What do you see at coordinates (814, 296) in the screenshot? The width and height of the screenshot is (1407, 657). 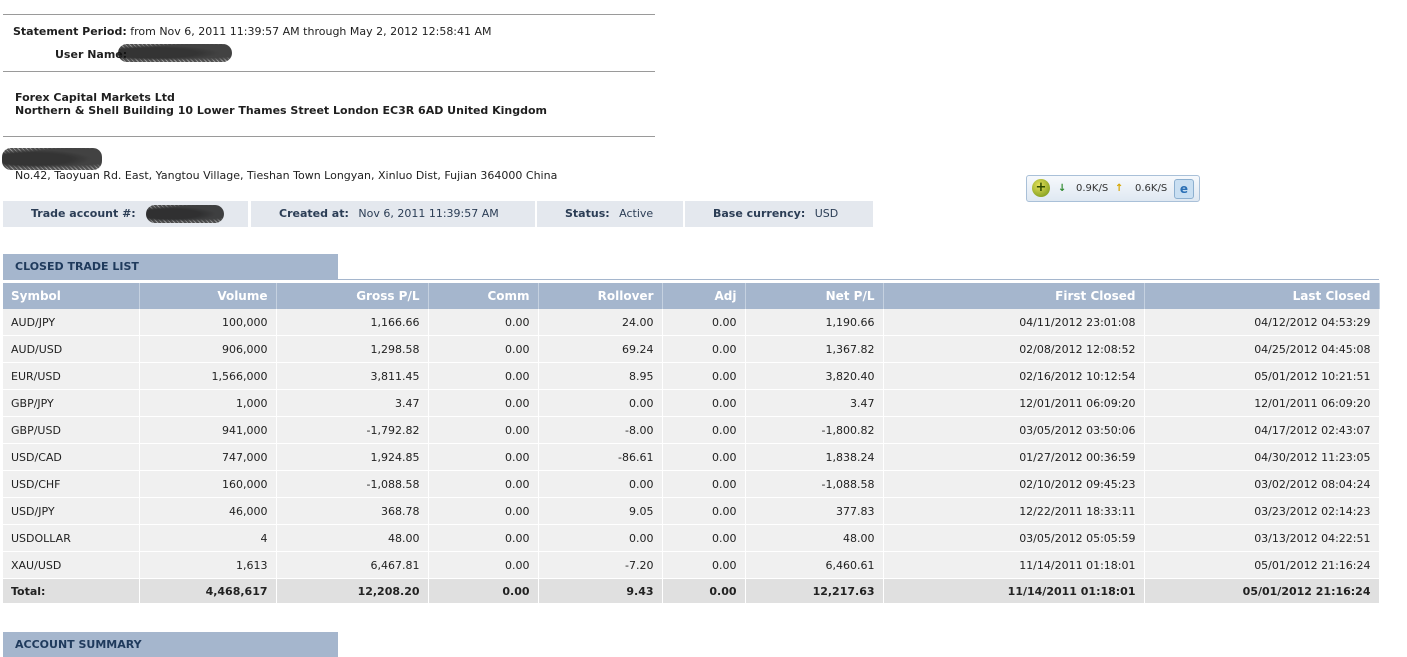 I see `col-net-pl-header: Net P/L` at bounding box center [814, 296].